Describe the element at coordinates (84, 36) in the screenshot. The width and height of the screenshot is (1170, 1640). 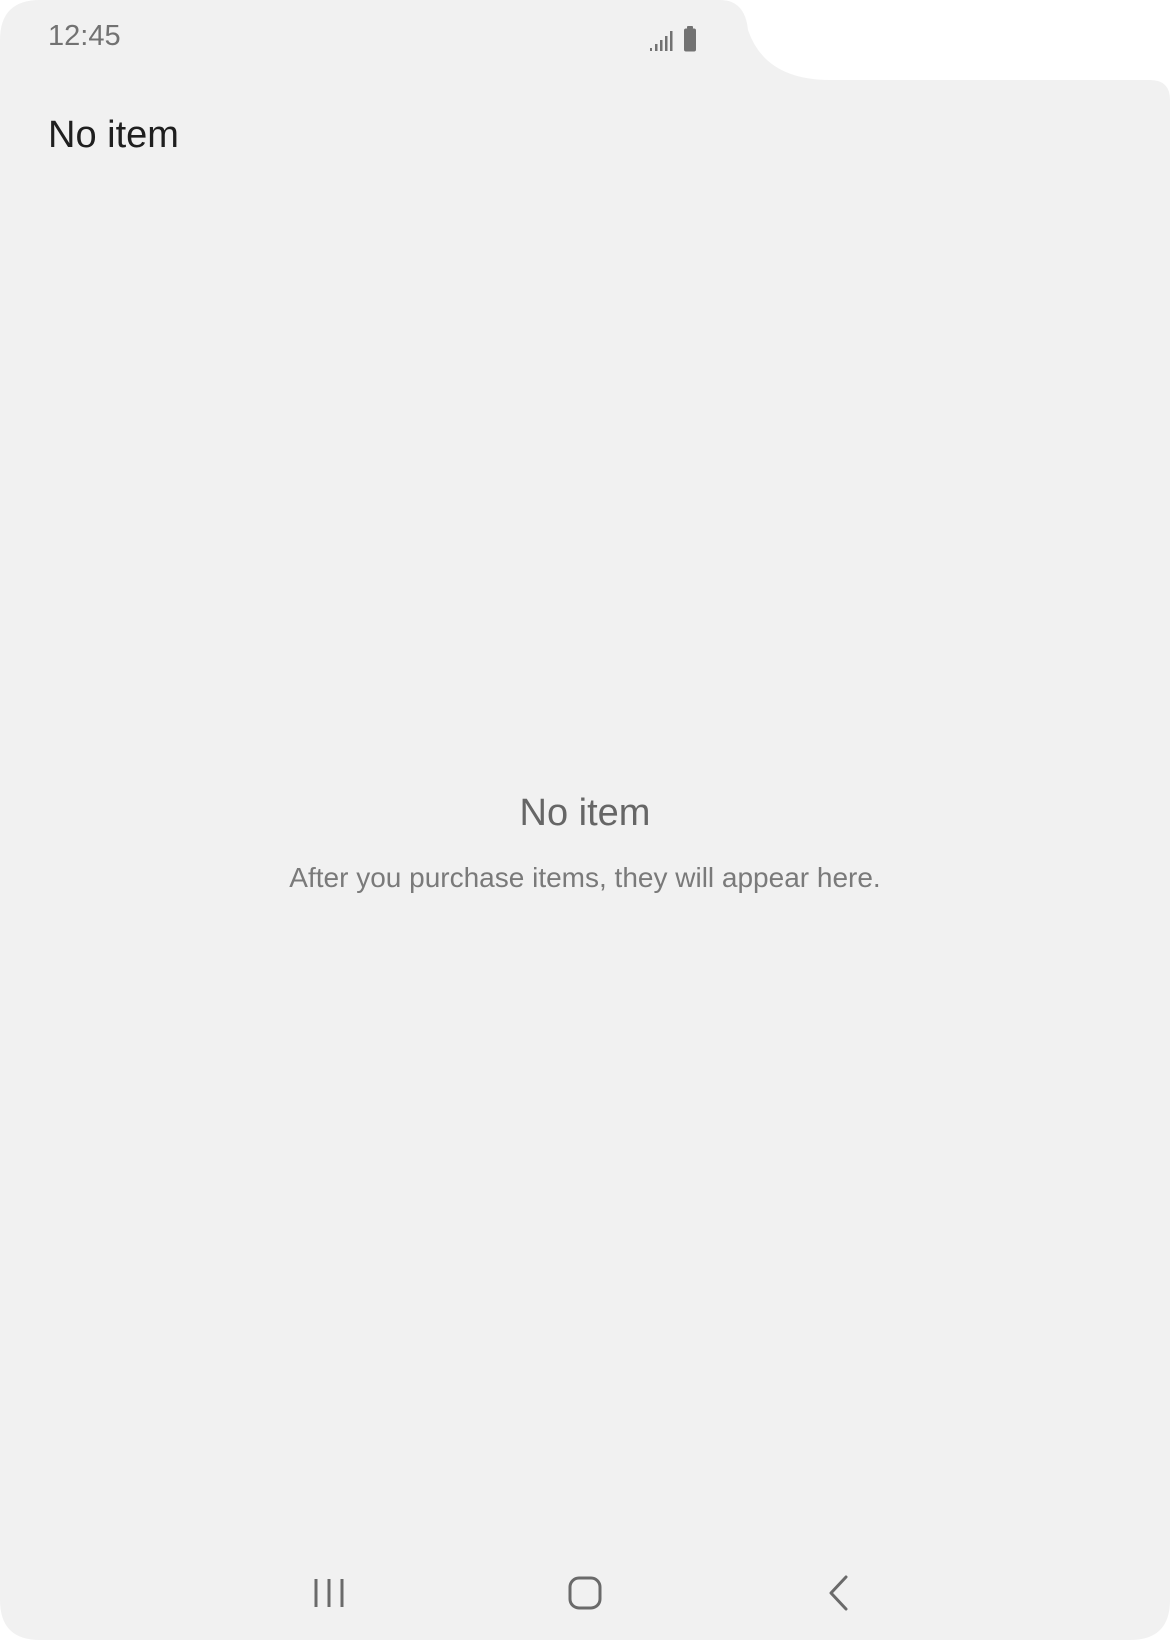
I see `status-time: 12:45` at that location.